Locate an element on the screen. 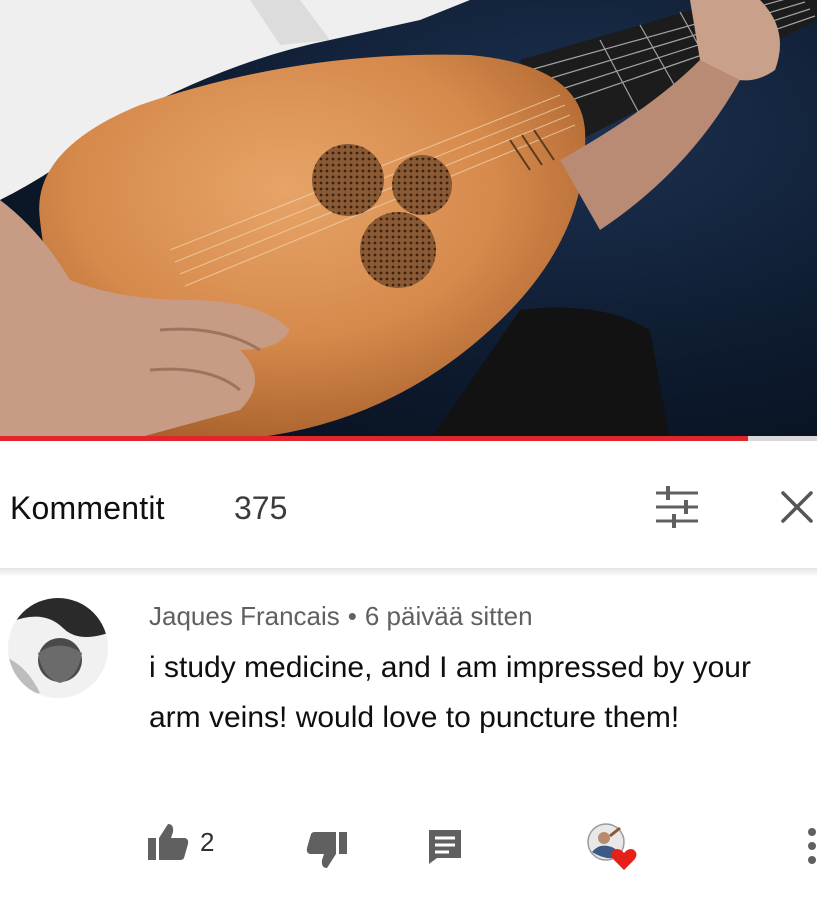 The height and width of the screenshot is (900, 817). creator-heart-icon is located at coordinates (612, 846).